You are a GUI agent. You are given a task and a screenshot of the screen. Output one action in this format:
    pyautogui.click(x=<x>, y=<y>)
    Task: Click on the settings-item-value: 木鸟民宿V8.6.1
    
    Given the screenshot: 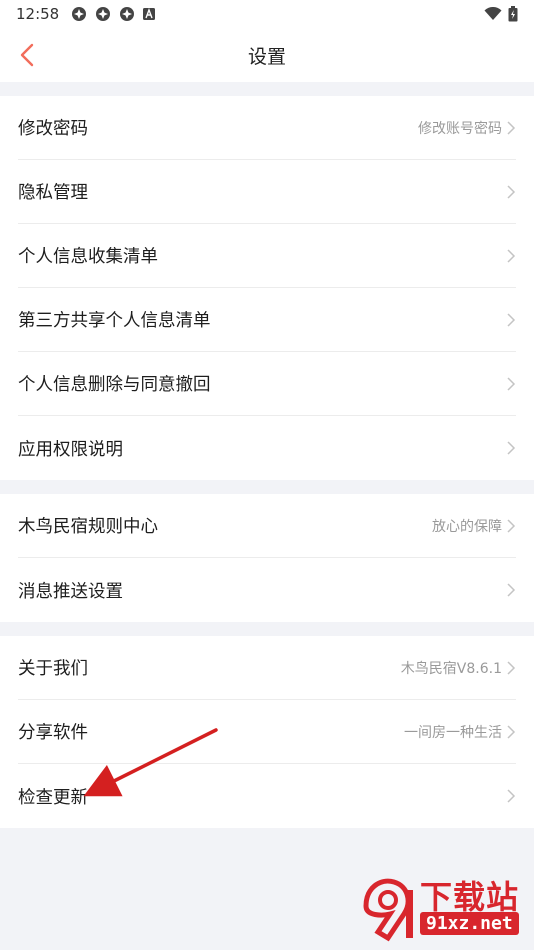 What is the action you would take?
    pyautogui.click(x=451, y=668)
    